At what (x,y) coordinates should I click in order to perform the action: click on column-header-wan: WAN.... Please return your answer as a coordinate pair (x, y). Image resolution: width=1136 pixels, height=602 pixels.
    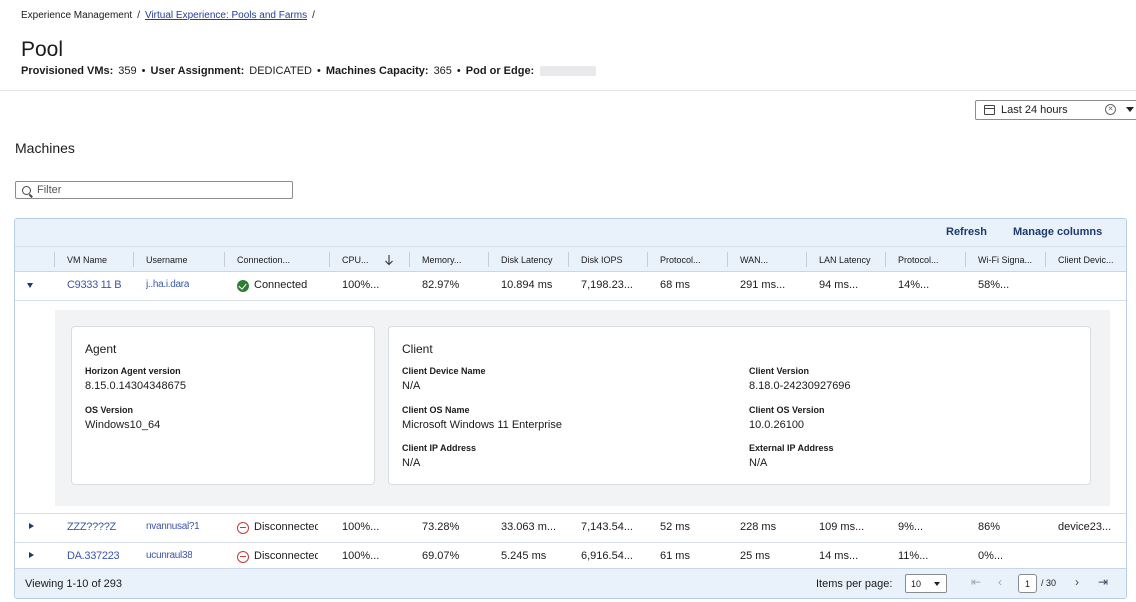
    Looking at the image, I should click on (773, 260).